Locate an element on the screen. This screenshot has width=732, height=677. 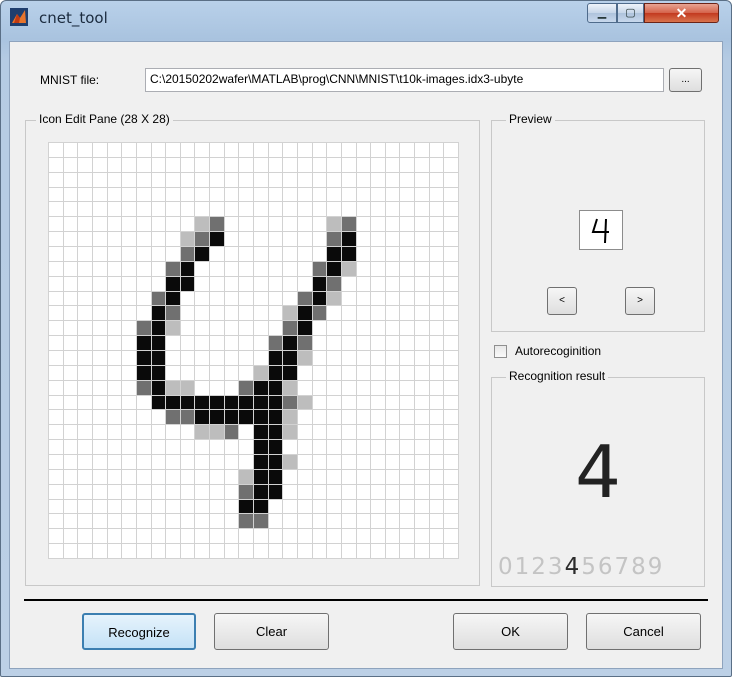
cancel-button: Cancel is located at coordinates (643, 631).